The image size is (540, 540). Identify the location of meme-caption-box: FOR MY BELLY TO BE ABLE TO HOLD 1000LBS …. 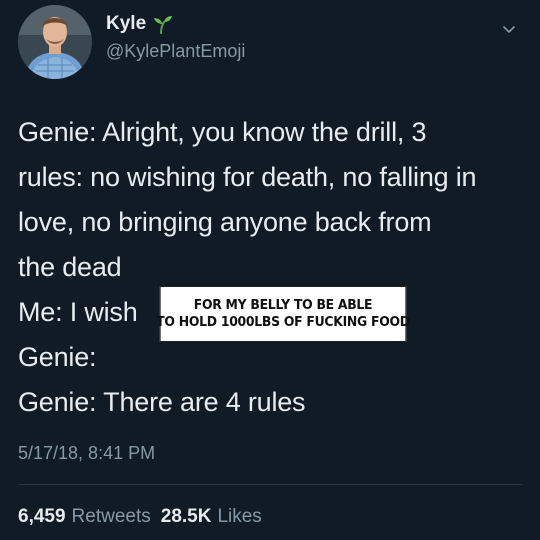
(283, 314).